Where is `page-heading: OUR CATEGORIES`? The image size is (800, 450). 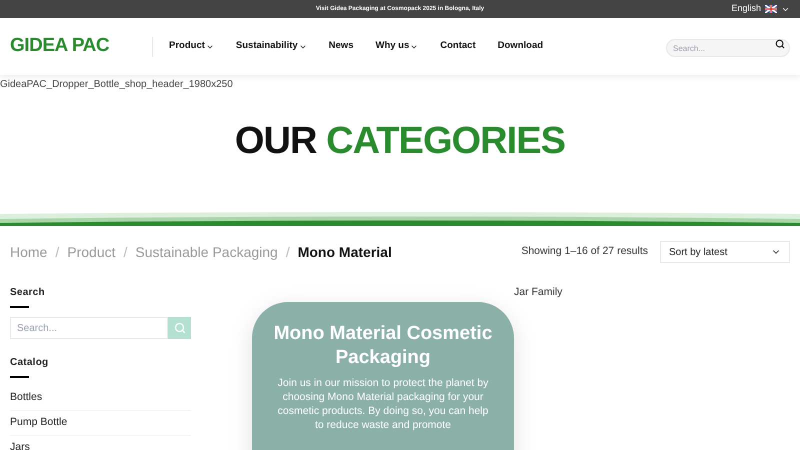 page-heading: OUR CATEGORIES is located at coordinates (400, 141).